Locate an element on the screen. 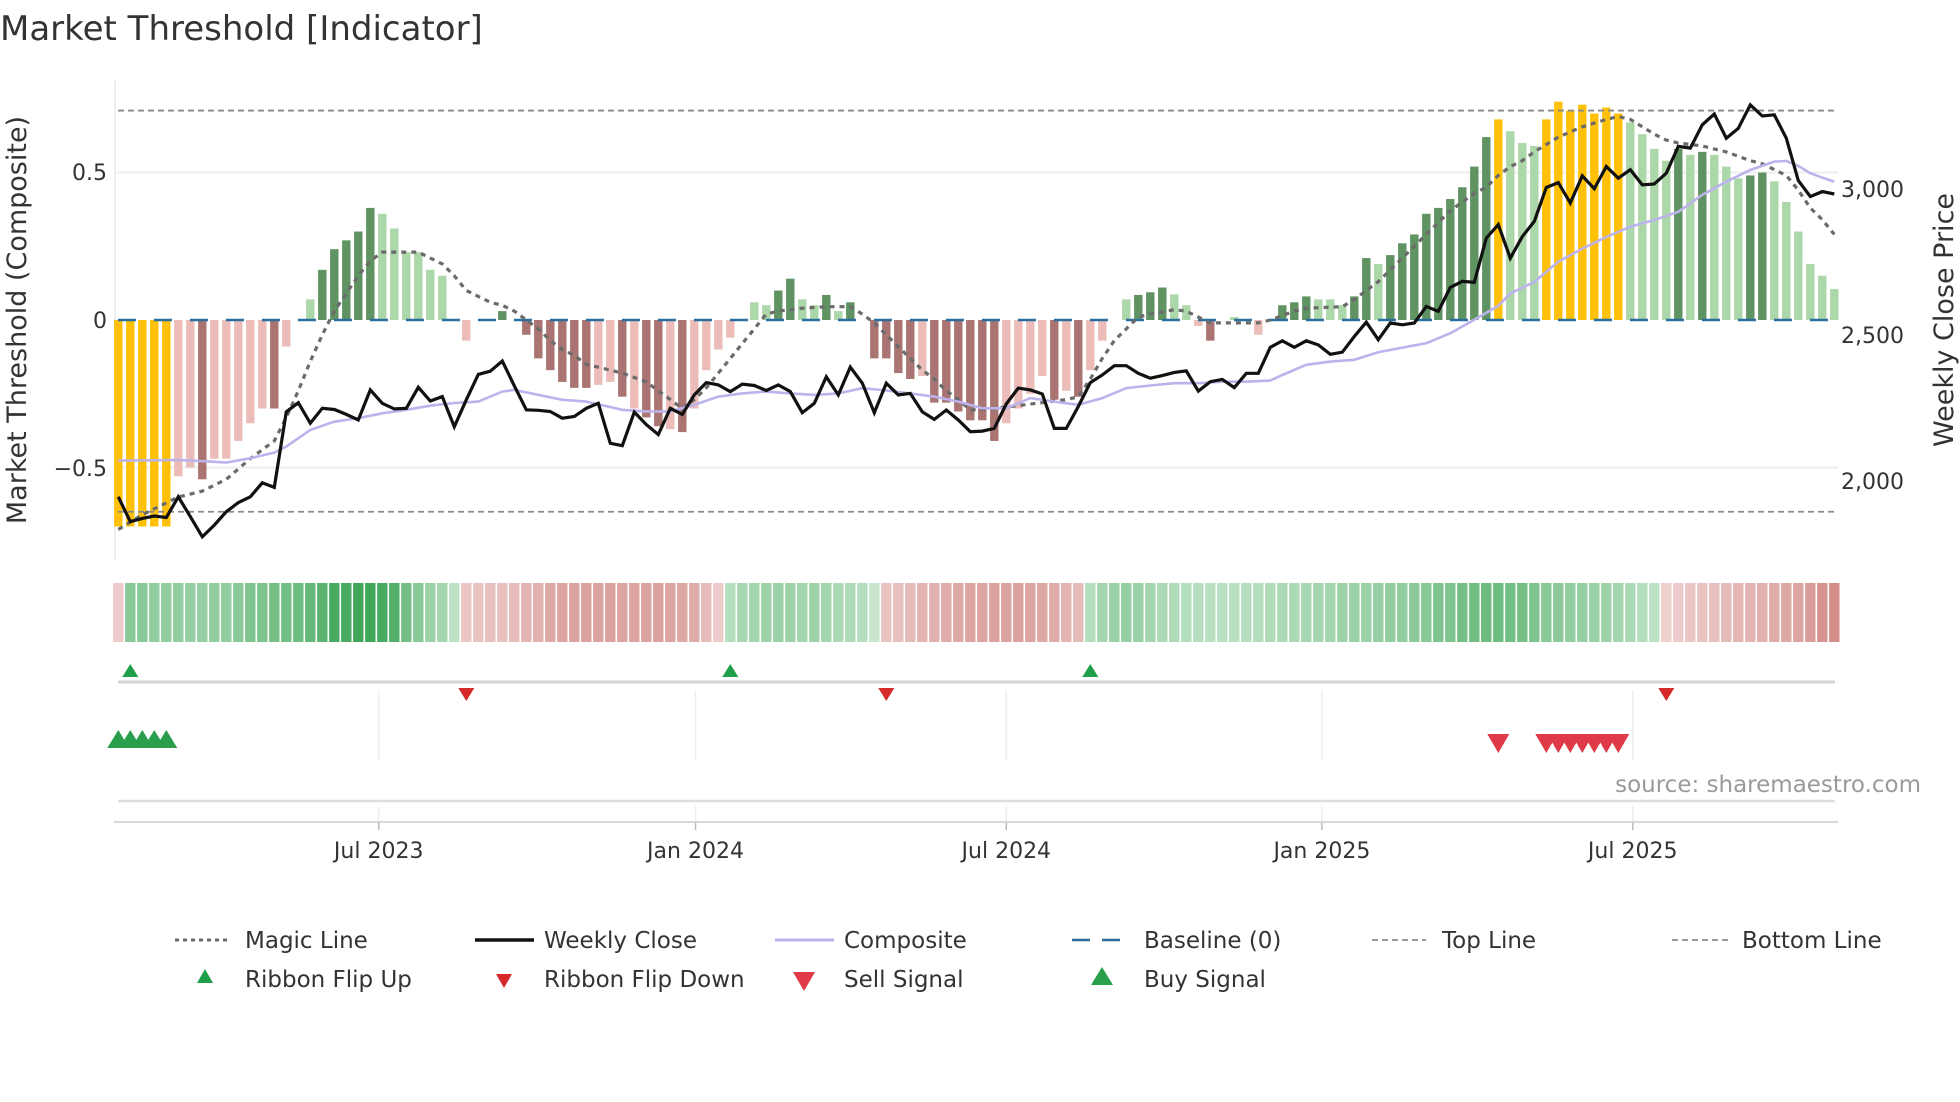  x-tick-label: Jul 2024 is located at coordinates (1006, 851).